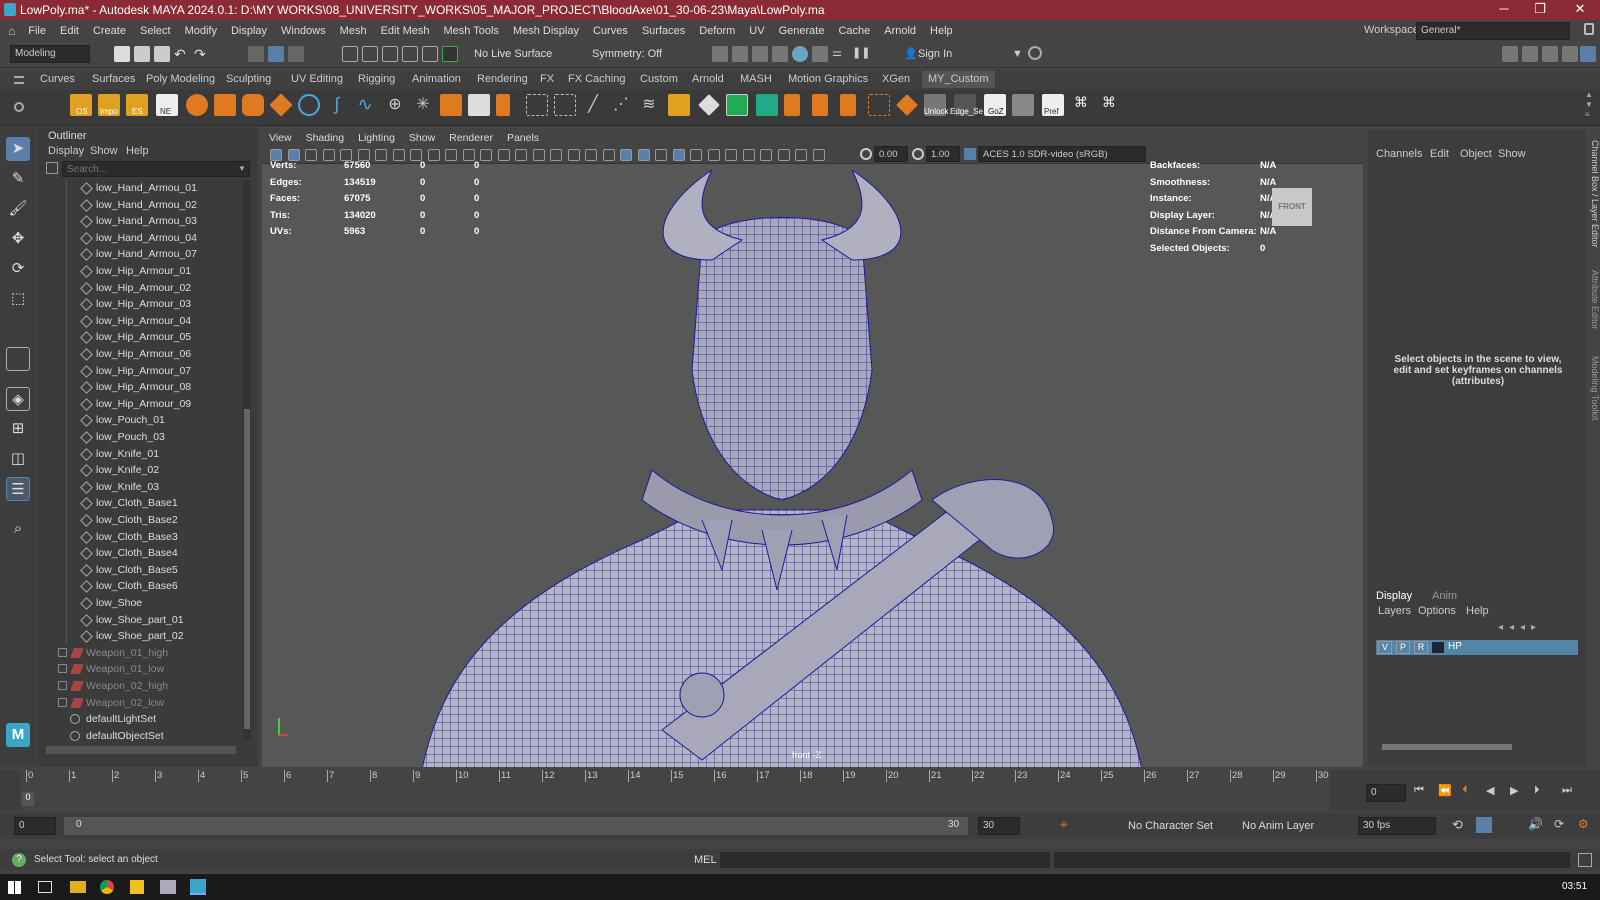 Image resolution: width=1600 pixels, height=900 pixels. I want to click on layer-reference-toggle: R, so click(1421, 647).